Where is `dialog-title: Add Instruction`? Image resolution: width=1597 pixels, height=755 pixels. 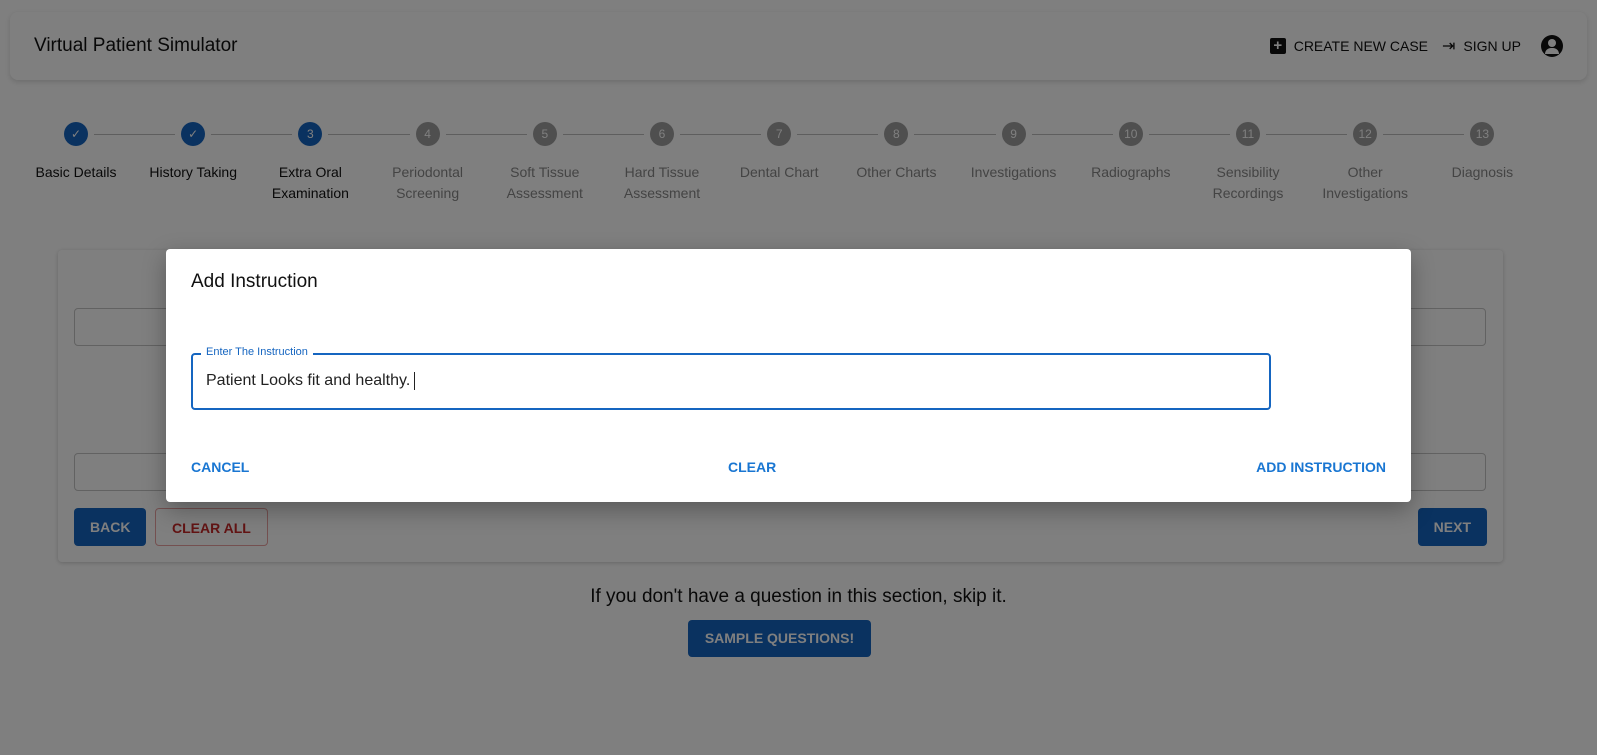 dialog-title: Add Instruction is located at coordinates (254, 281).